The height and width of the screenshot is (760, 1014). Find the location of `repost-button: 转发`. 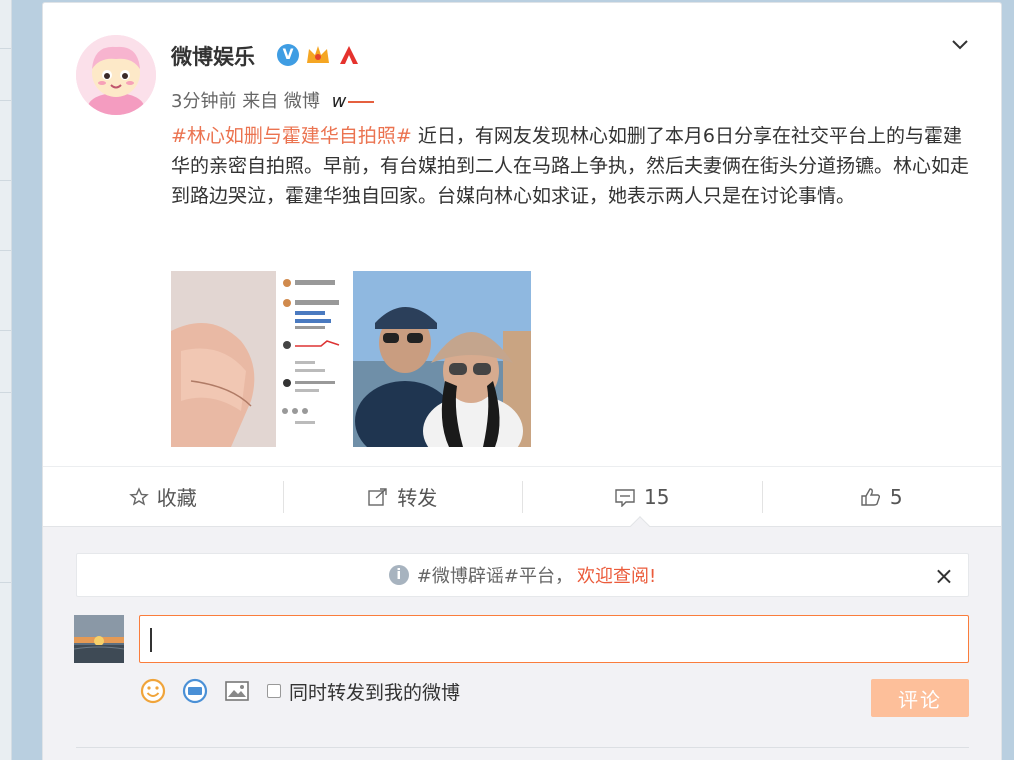

repost-button: 转发 is located at coordinates (402, 496).